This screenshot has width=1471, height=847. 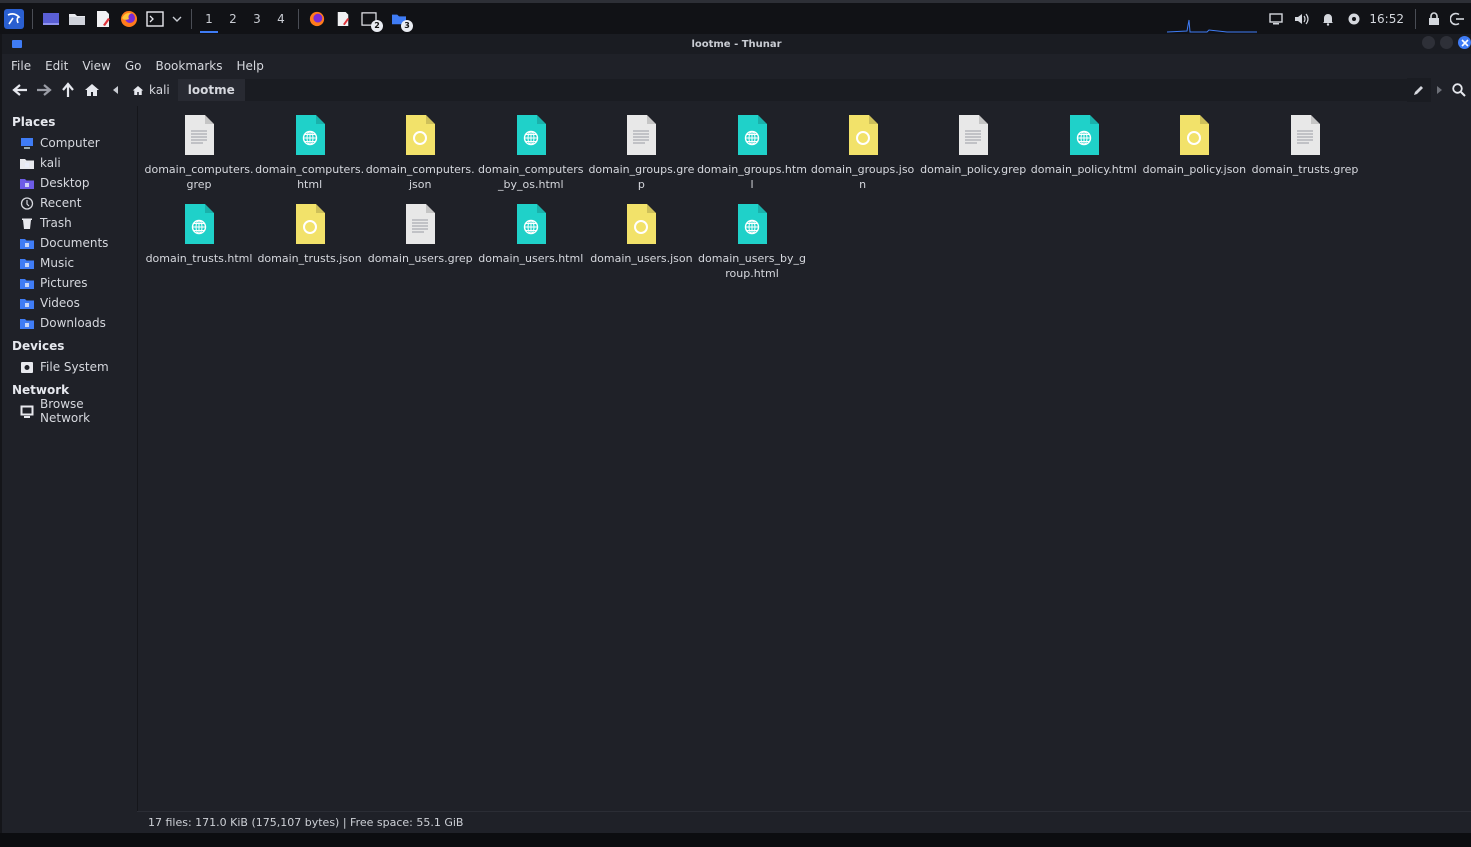 I want to click on sidebar-item-kali: kali, so click(x=69, y=163).